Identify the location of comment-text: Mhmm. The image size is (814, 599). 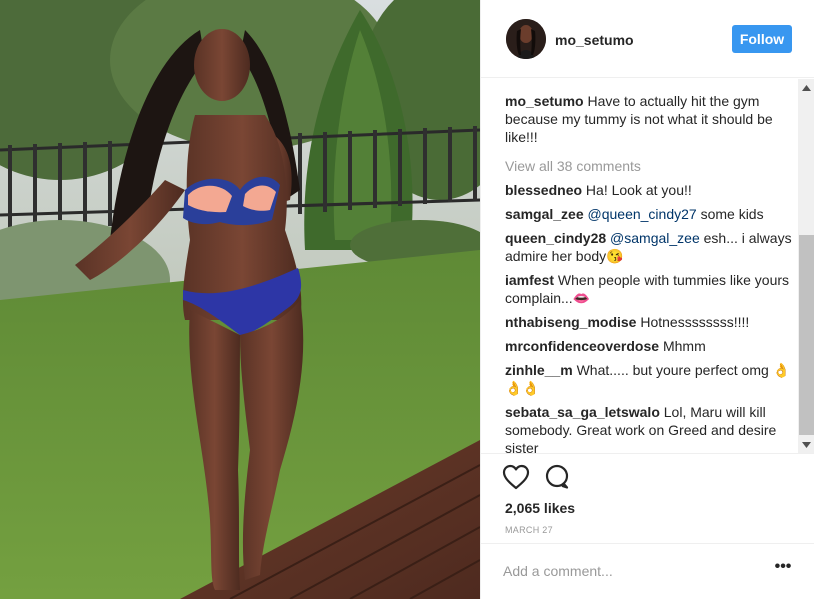
(684, 346).